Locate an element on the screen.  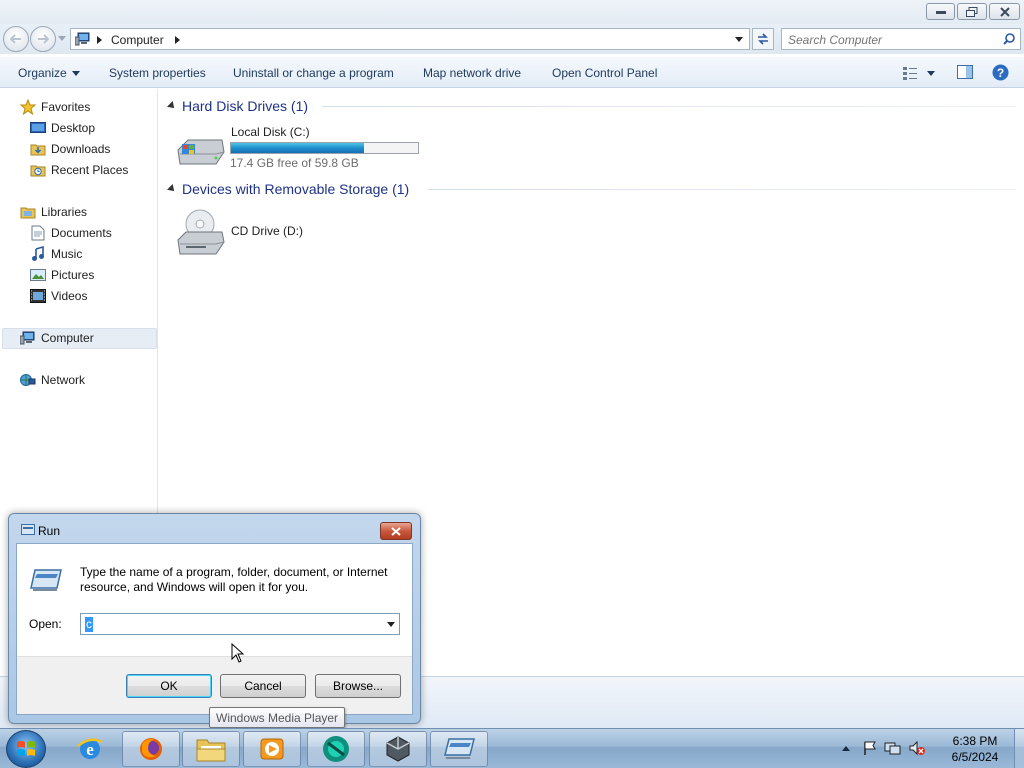
sidebar-item-libraries: Libraries is located at coordinates (53, 212).